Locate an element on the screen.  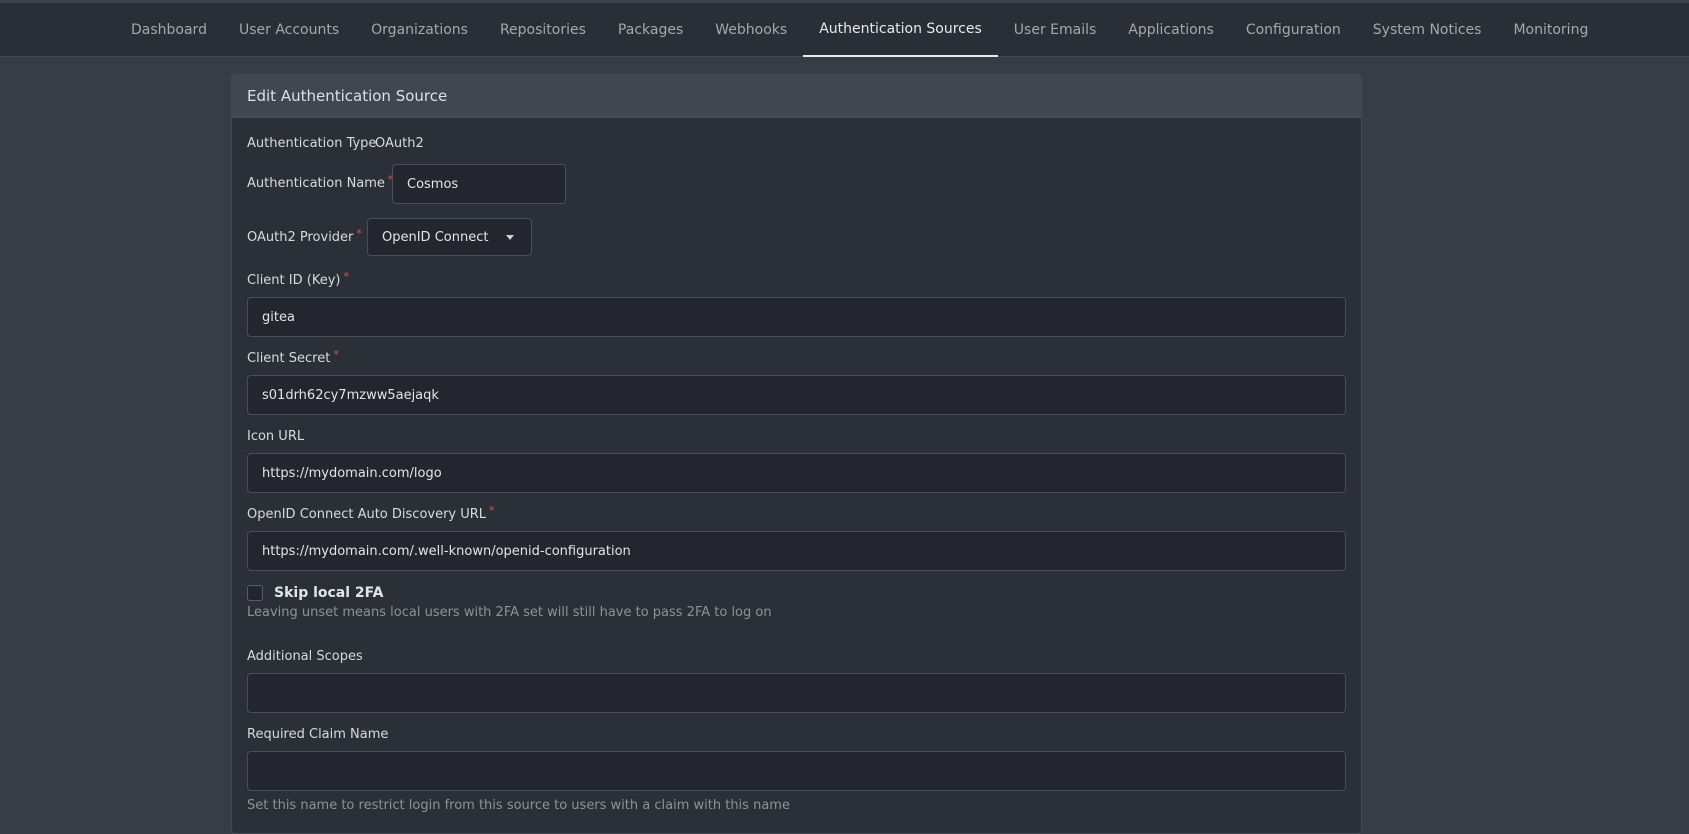
tab-configuration: Configuration is located at coordinates (1293, 30).